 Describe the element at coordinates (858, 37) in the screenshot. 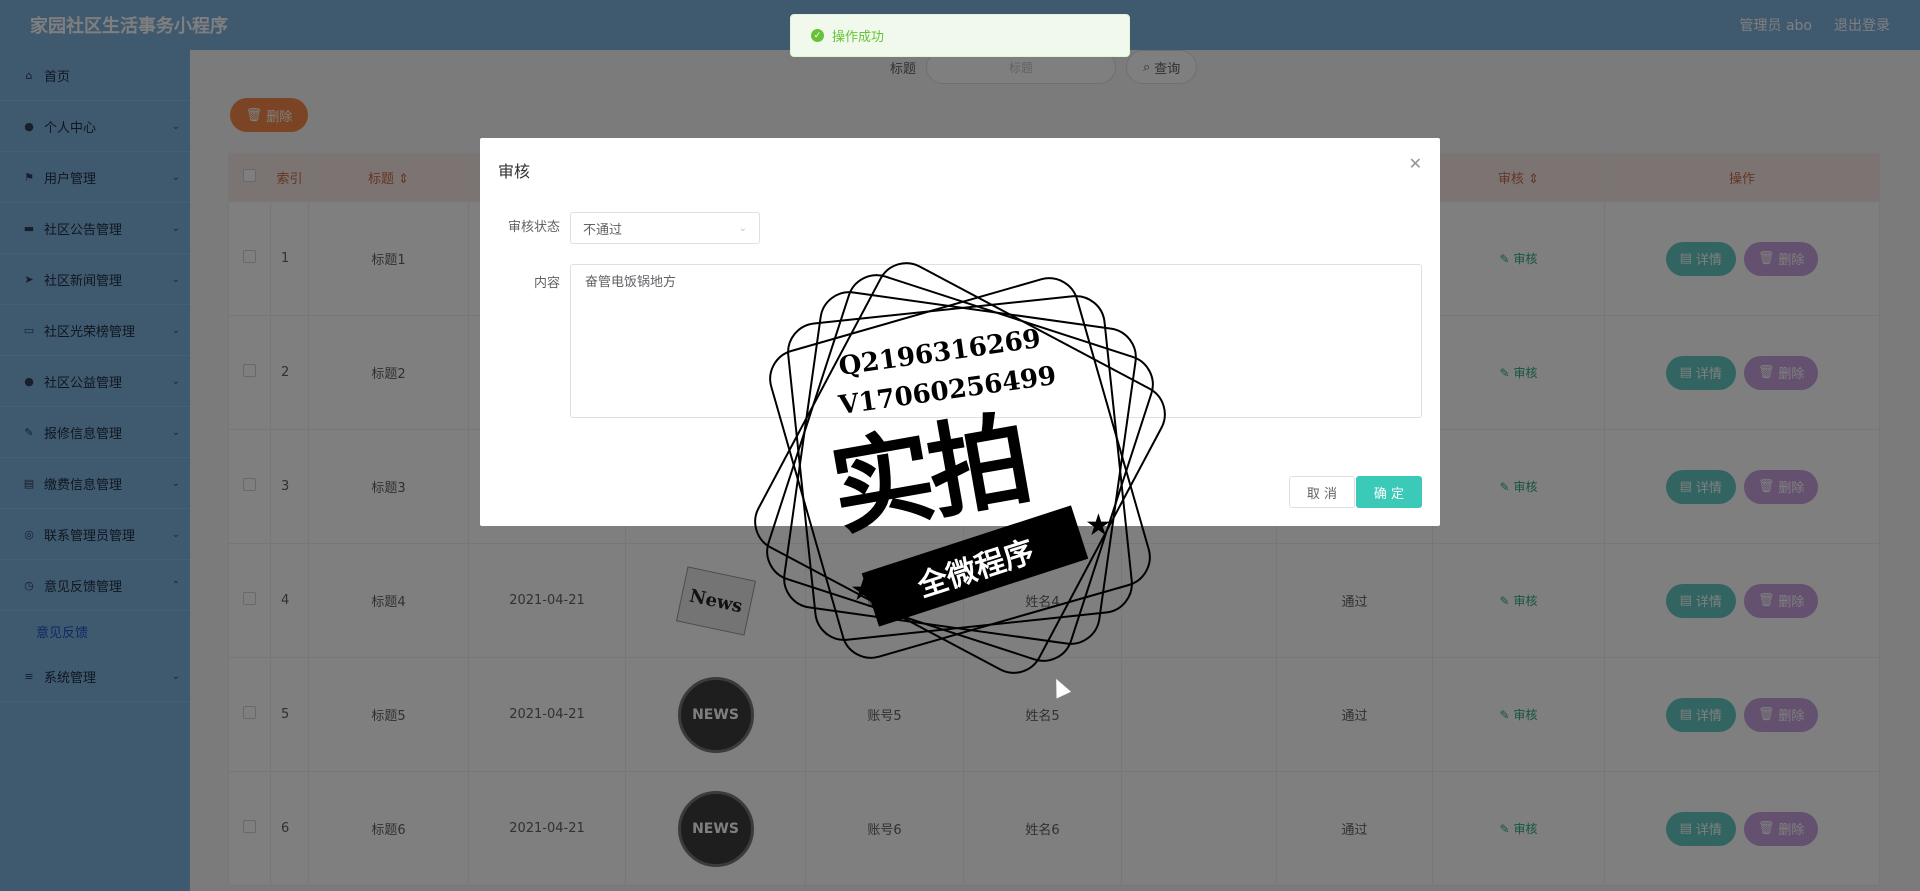

I see `toast-message: 操作成功` at that location.